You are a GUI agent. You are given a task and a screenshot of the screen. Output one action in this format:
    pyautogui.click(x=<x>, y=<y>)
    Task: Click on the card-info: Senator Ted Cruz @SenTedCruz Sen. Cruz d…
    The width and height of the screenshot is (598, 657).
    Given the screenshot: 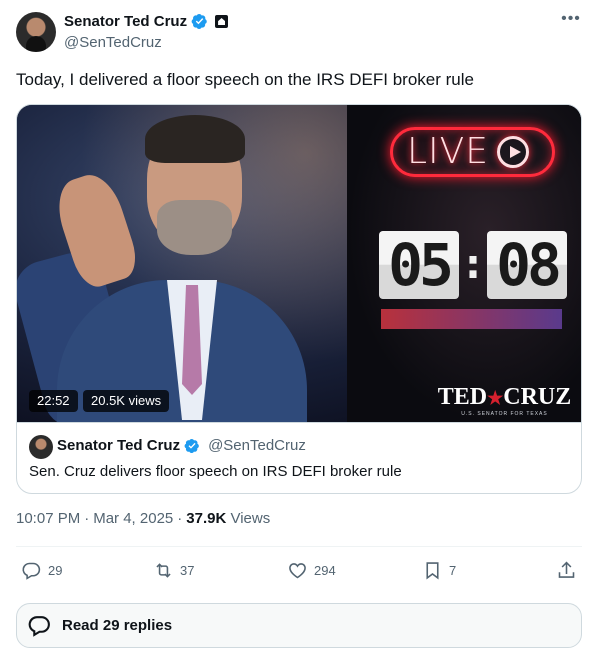 What is the action you would take?
    pyautogui.click(x=299, y=457)
    